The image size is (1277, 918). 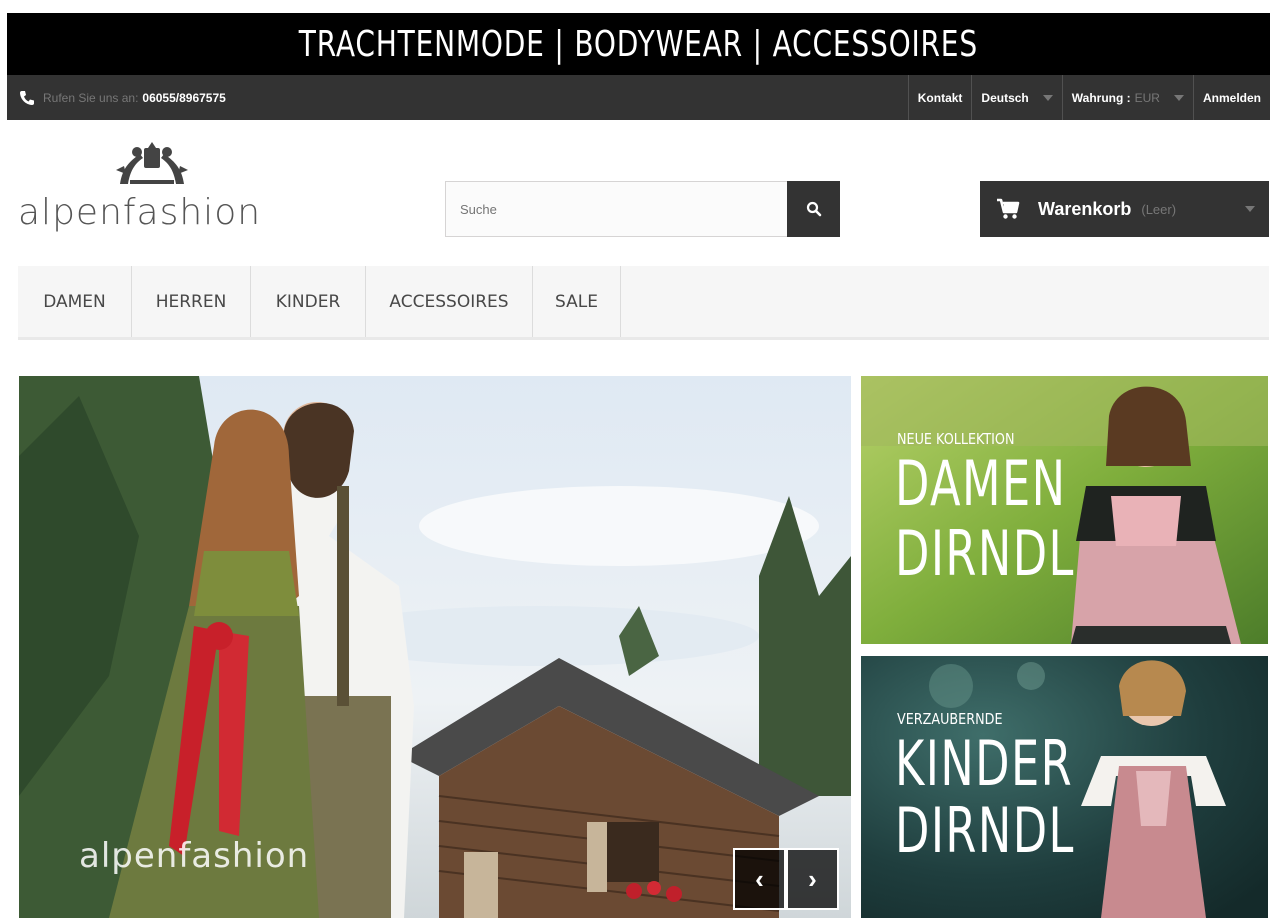 I want to click on login-label: Anmelden, so click(x=1231, y=97).